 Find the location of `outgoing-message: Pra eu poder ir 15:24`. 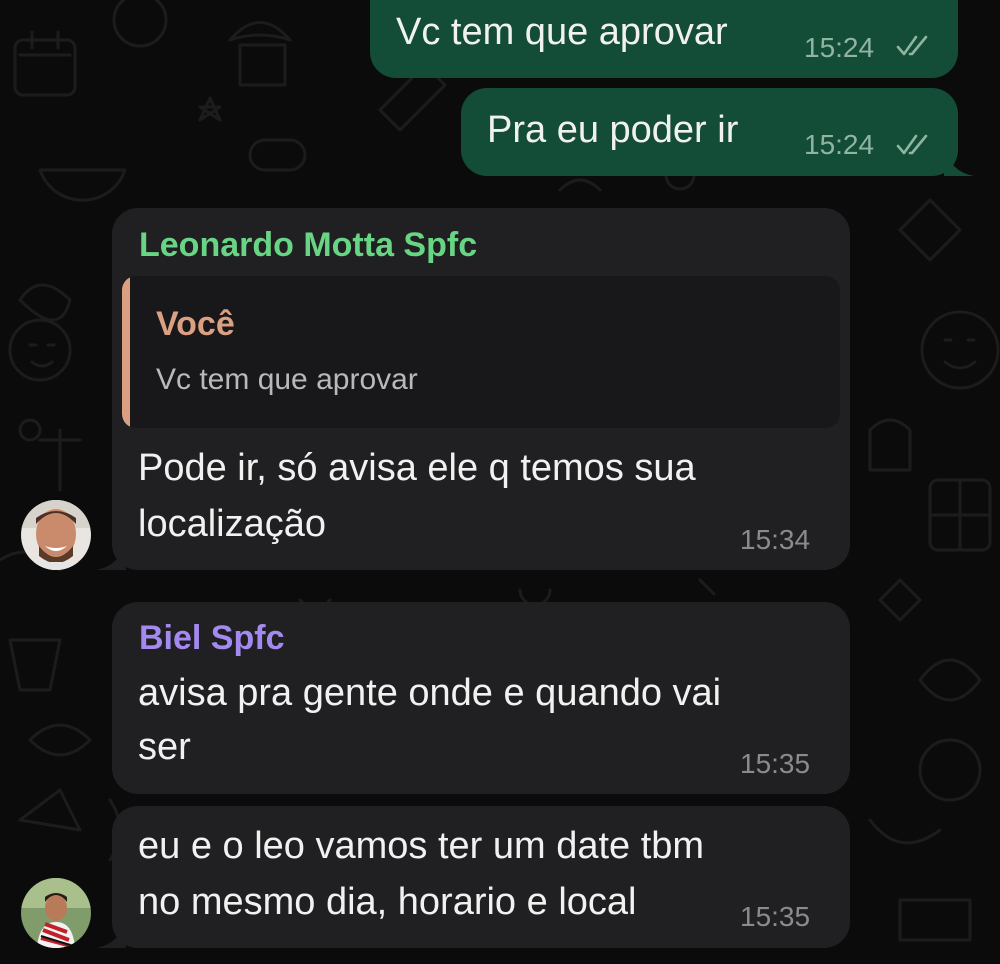

outgoing-message: Pra eu poder ir 15:24 is located at coordinates (709, 132).